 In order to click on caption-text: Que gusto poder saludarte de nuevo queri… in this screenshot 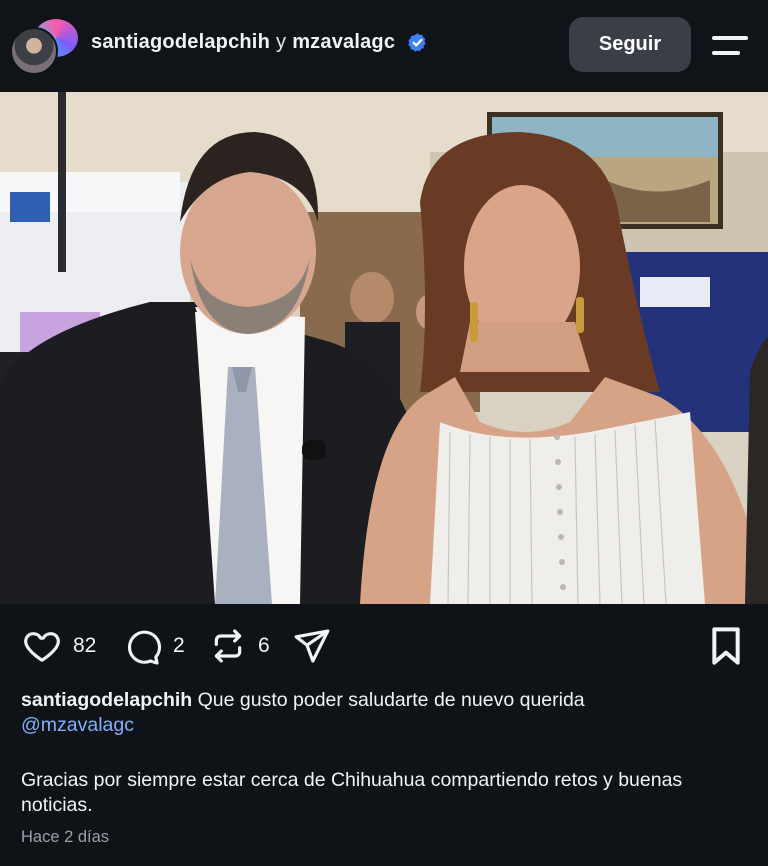, I will do `click(391, 700)`.